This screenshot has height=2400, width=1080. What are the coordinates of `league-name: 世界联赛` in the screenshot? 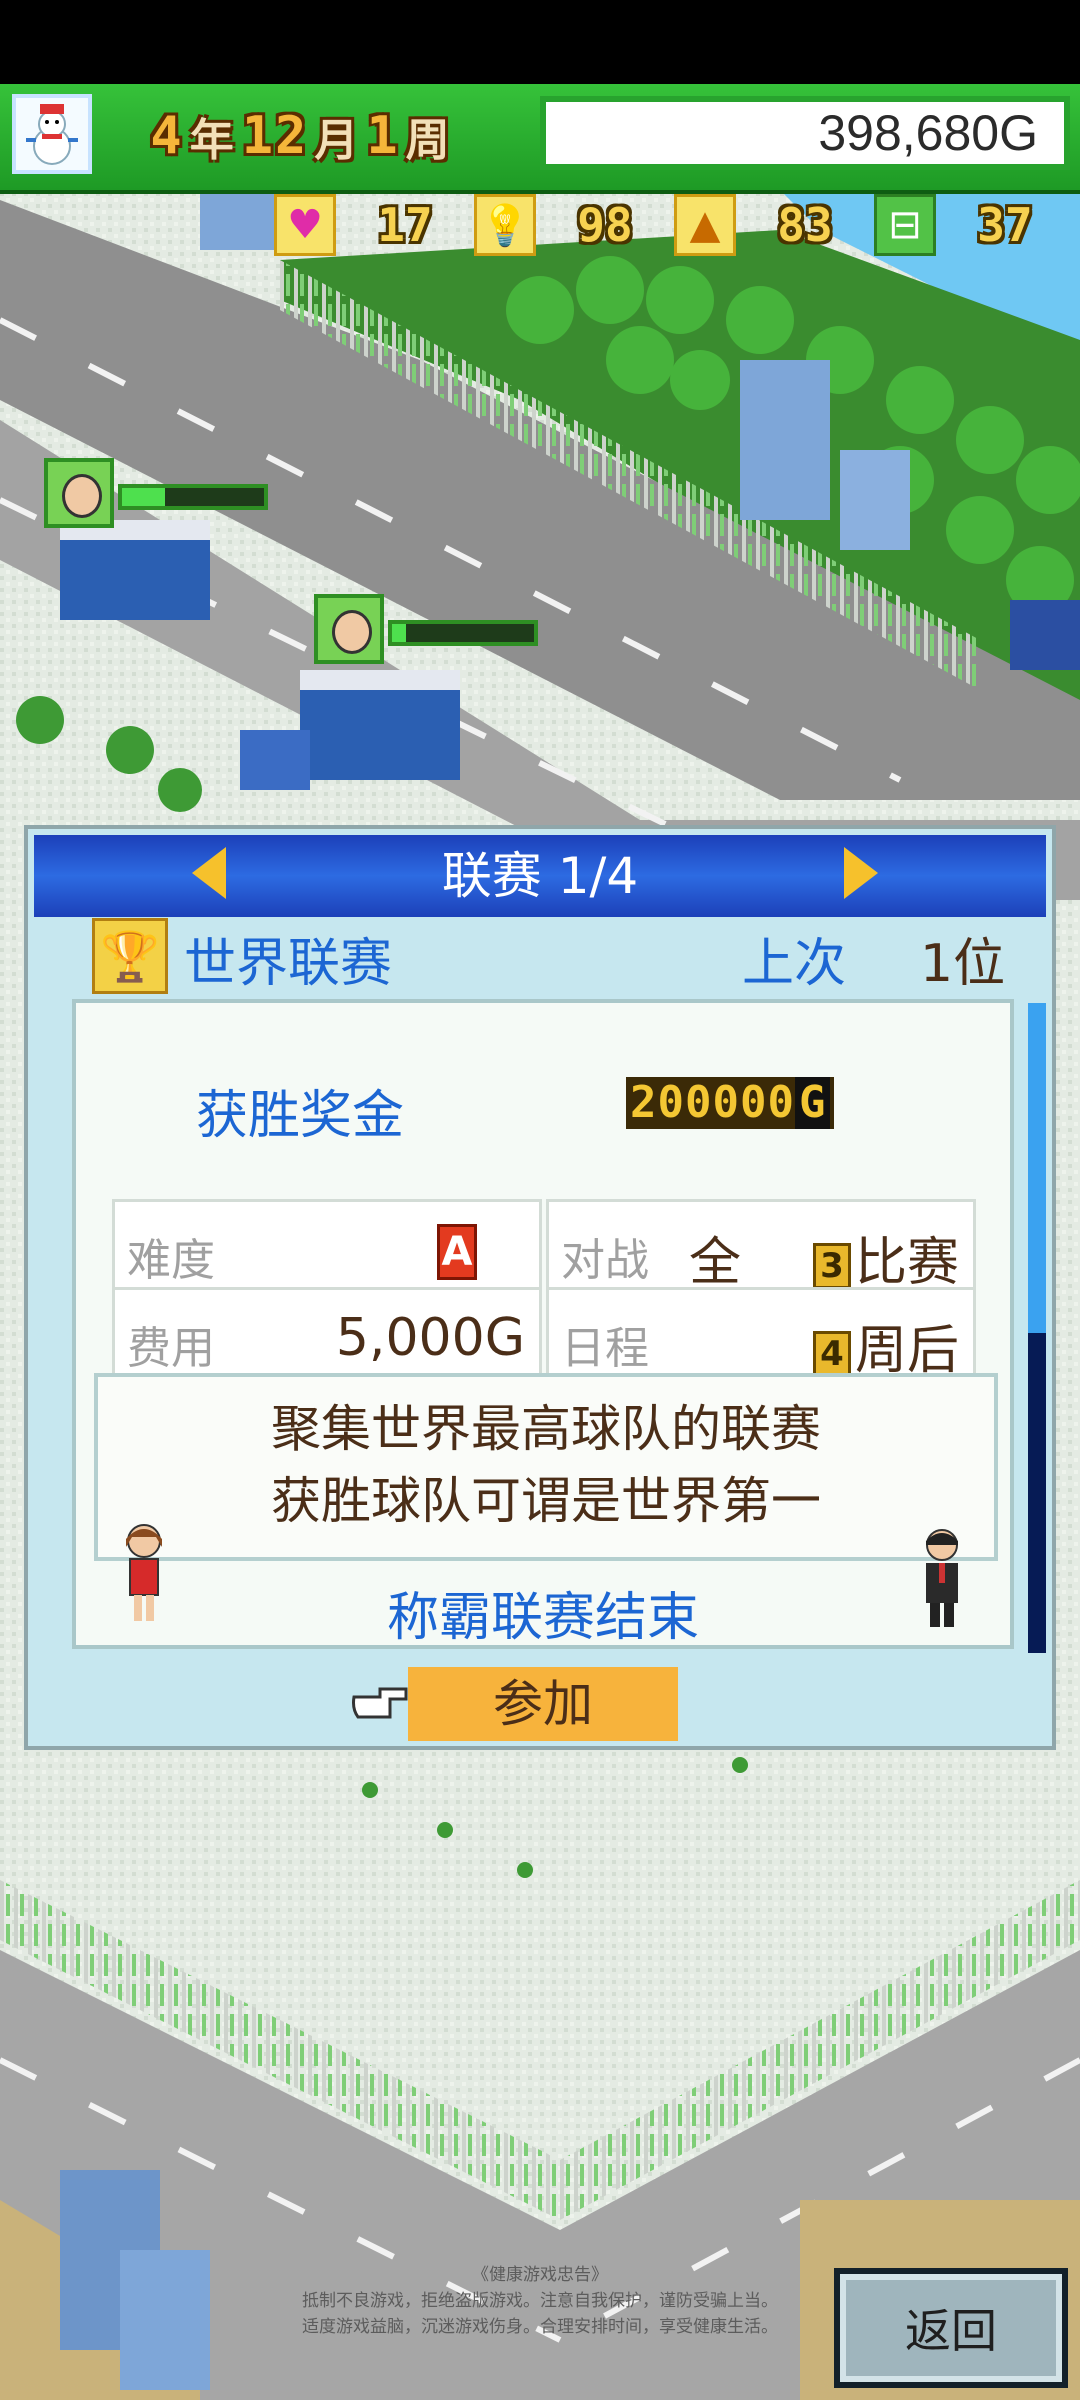 It's located at (288, 964).